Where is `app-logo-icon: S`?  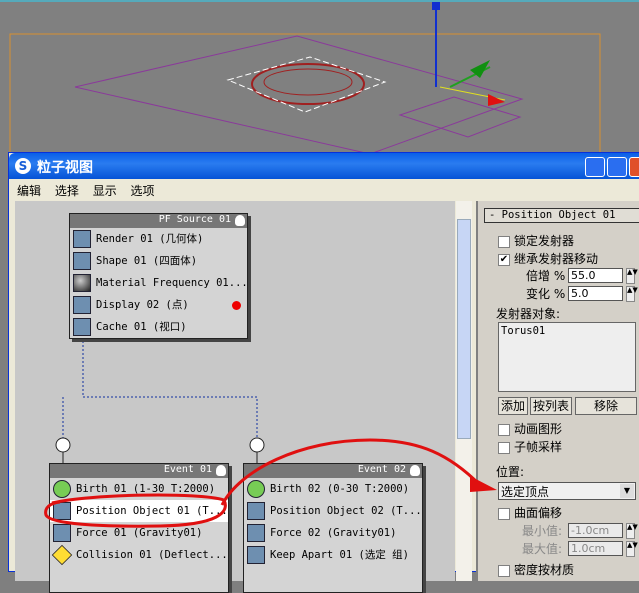 app-logo-icon: S is located at coordinates (23, 166).